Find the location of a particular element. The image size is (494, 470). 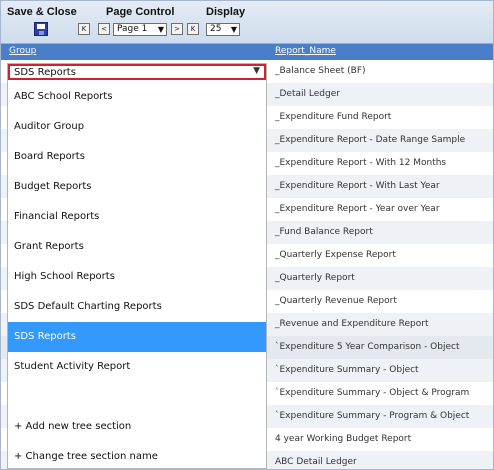

prev-page-button: < is located at coordinates (104, 29).